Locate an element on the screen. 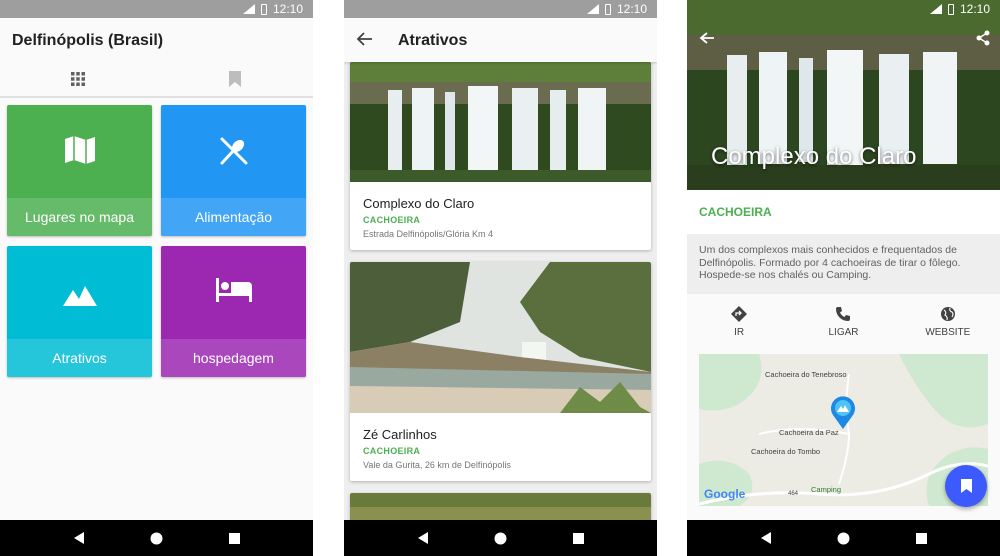 The image size is (1000, 556). app-bar: Atrativos is located at coordinates (500, 40).